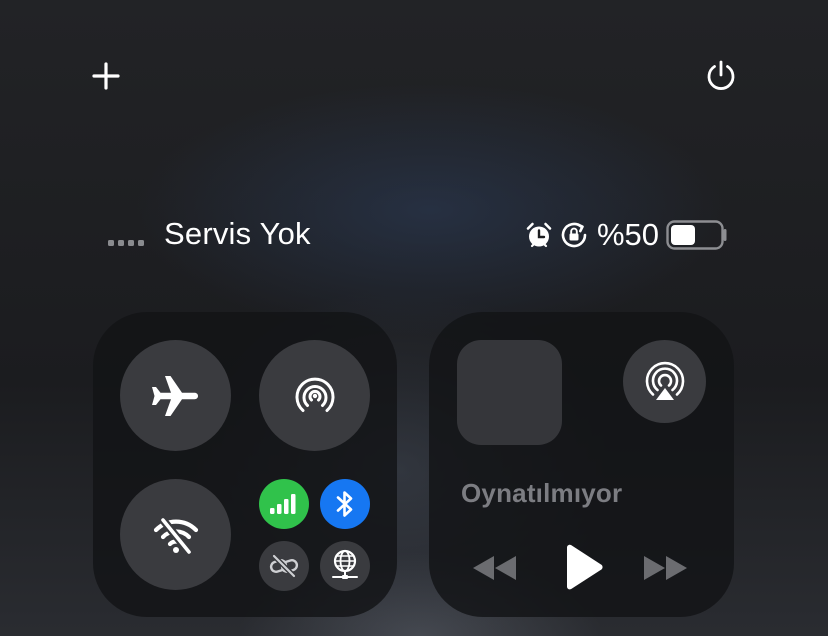 The height and width of the screenshot is (636, 828). Describe the element at coordinates (418, 234) in the screenshot. I see `status-bar: Servis Yok %50` at that location.